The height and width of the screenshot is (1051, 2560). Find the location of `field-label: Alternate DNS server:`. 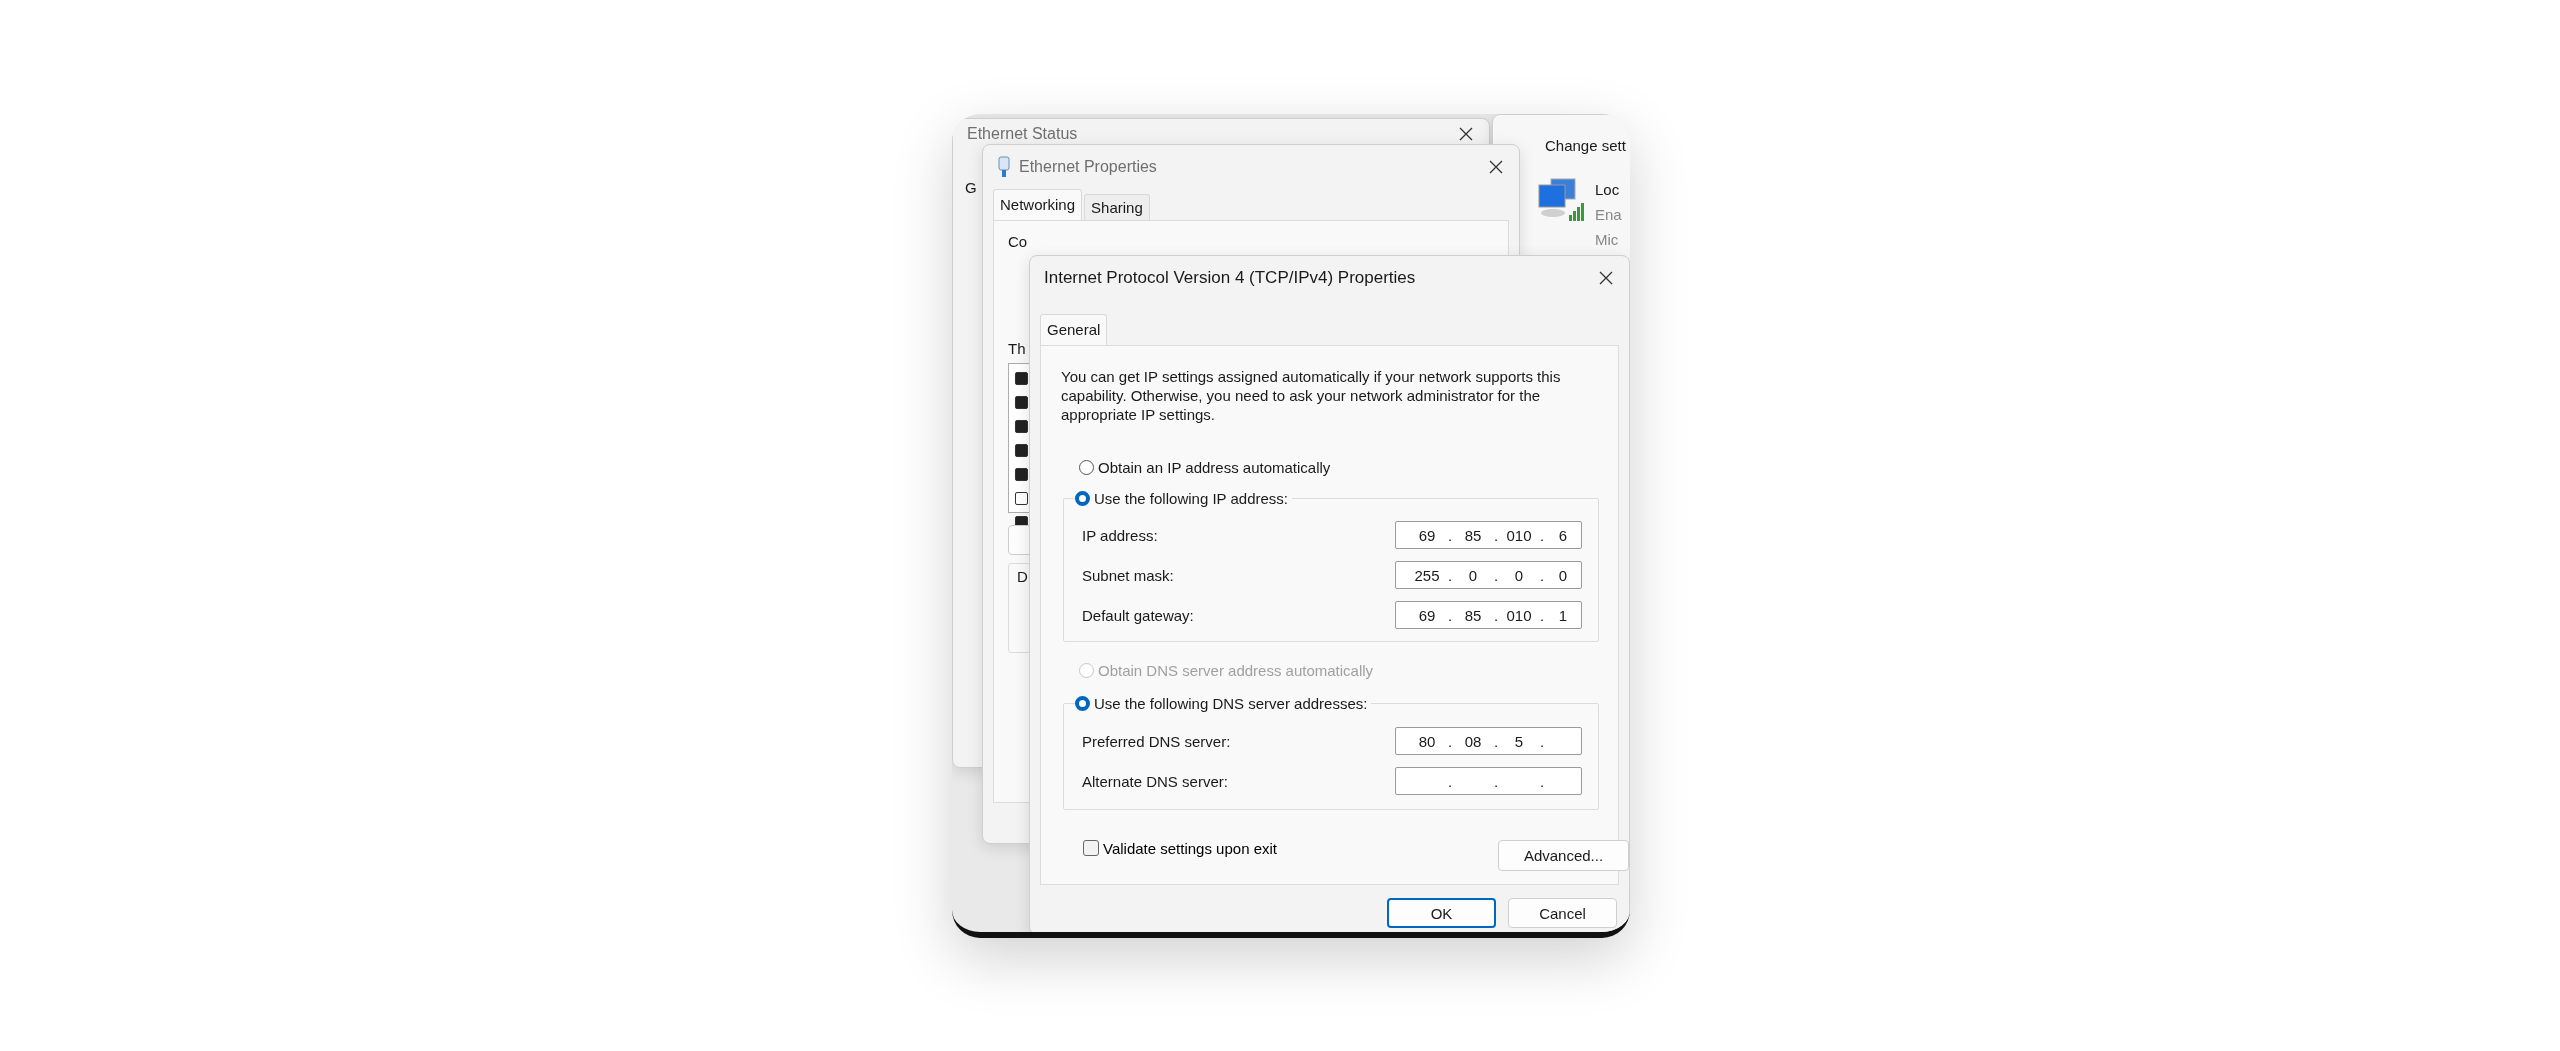

field-label: Alternate DNS server: is located at coordinates (1155, 781).